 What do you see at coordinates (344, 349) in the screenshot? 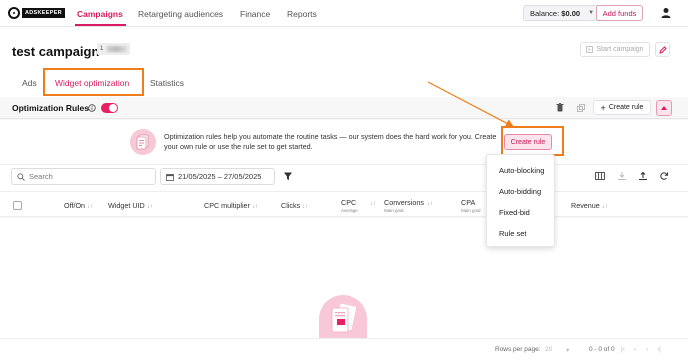
I see `pagination-bar: Rows per page: 20 ▾ 0 - 0 of 0 |‹ ‹ › ›|` at bounding box center [344, 349].